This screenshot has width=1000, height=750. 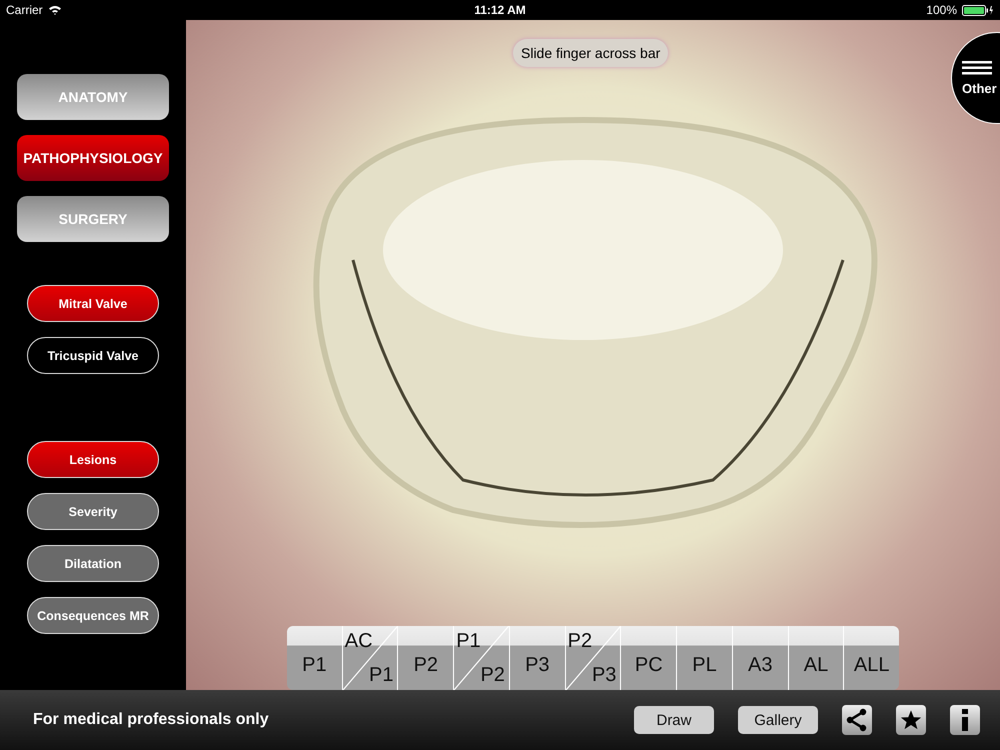 What do you see at coordinates (965, 720) in the screenshot?
I see `info-icon` at bounding box center [965, 720].